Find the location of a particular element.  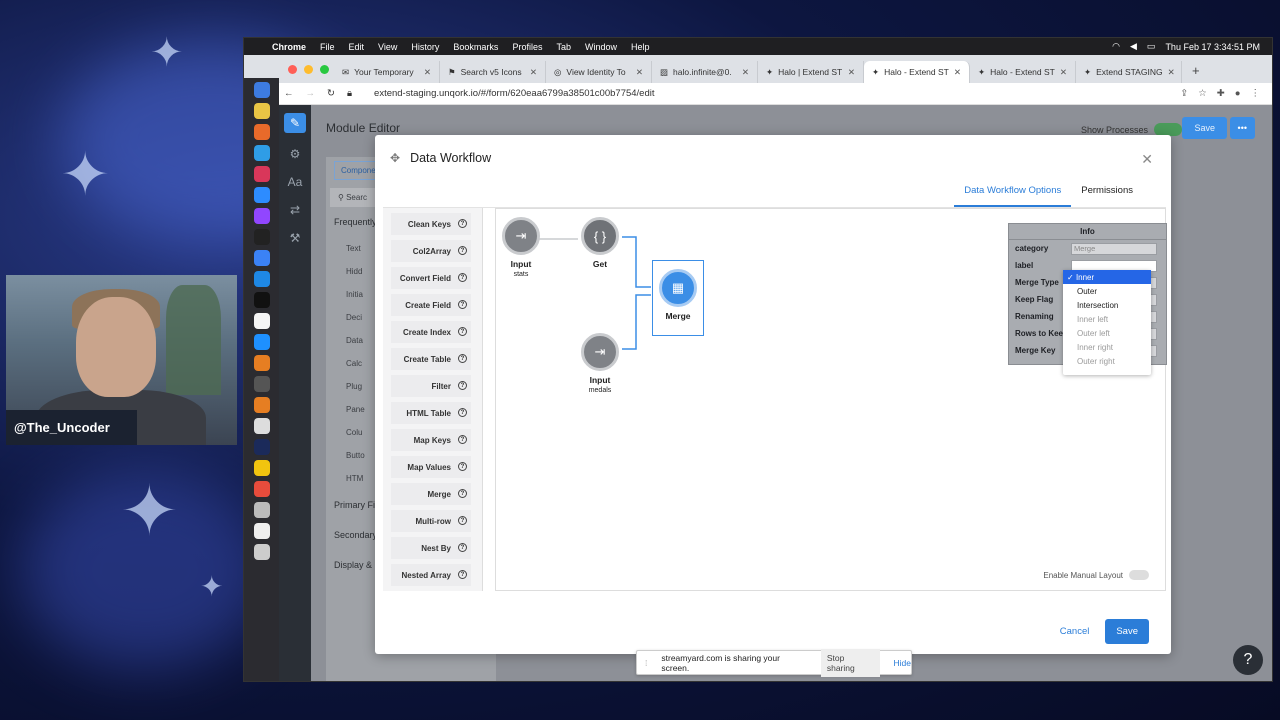

palette-item: Filter? is located at coordinates (431, 386).